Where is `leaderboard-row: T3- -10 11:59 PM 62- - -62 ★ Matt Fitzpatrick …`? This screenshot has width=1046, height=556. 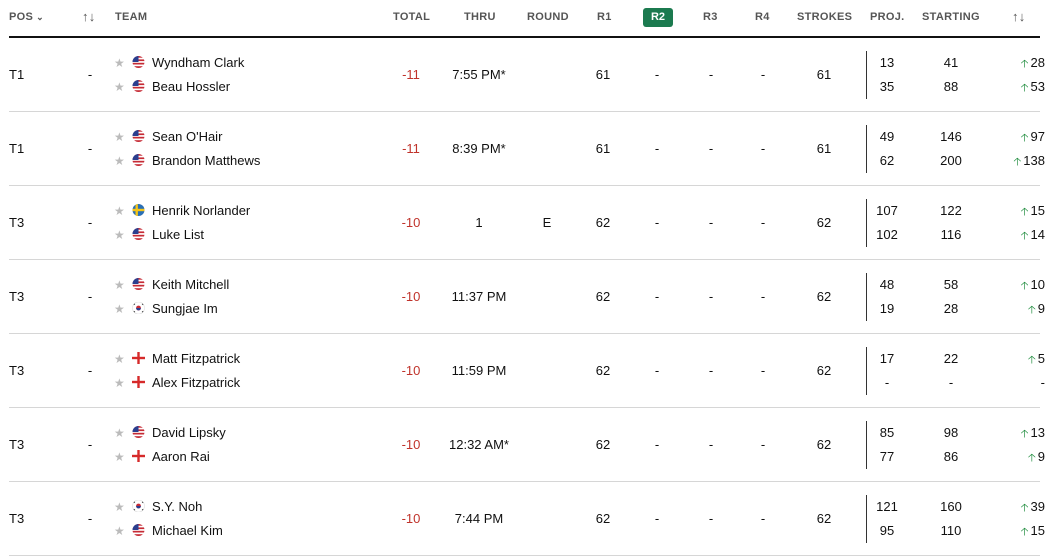 leaderboard-row: T3- -10 11:59 PM 62- - -62 ★ Matt Fitzpatrick … is located at coordinates (527, 371).